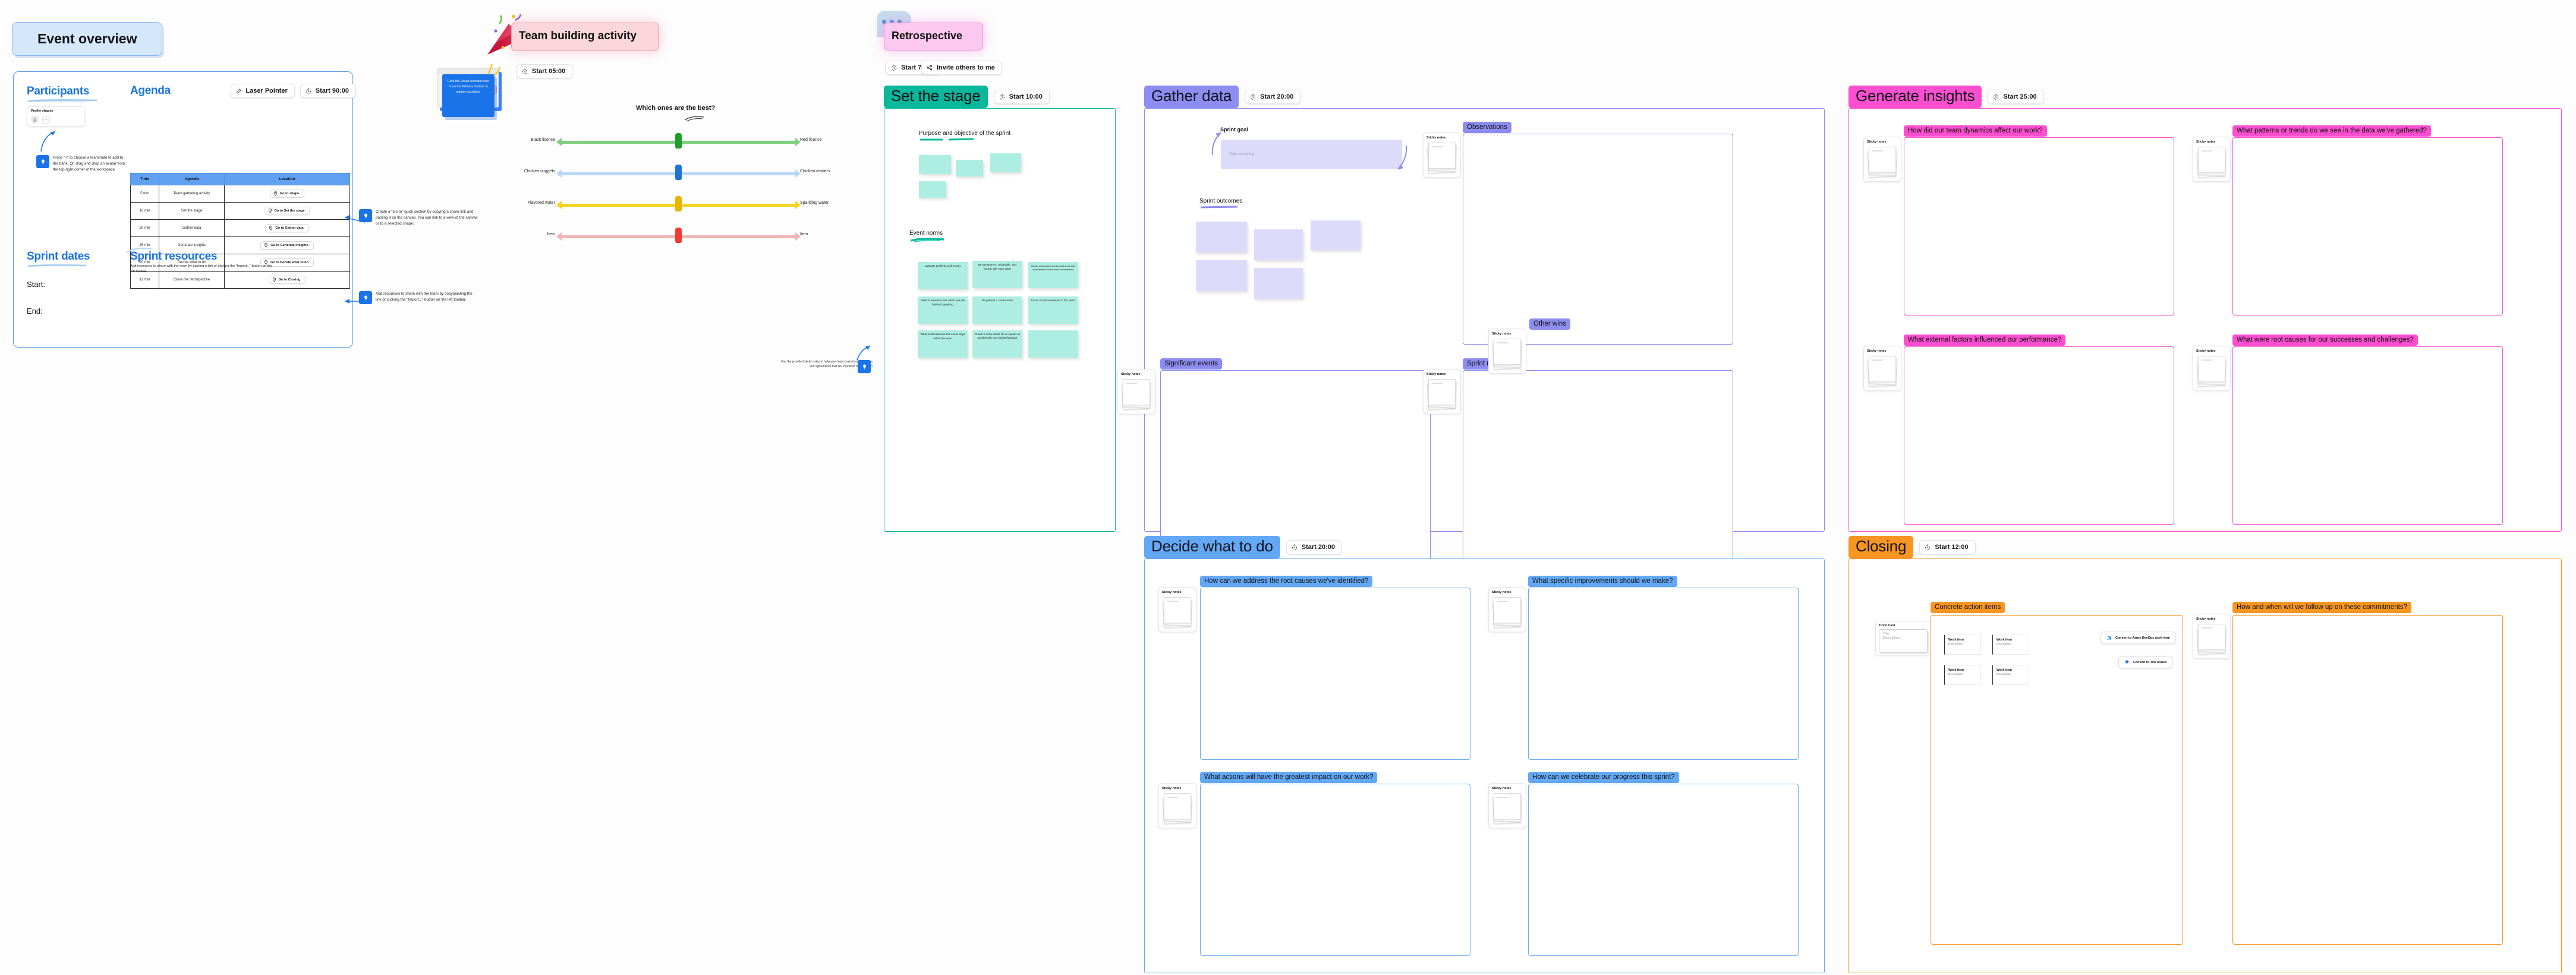 The width and height of the screenshot is (2576, 975). What do you see at coordinates (943, 275) in the screenshot?
I see `sticky-note: Cultivate positivity and energy` at bounding box center [943, 275].